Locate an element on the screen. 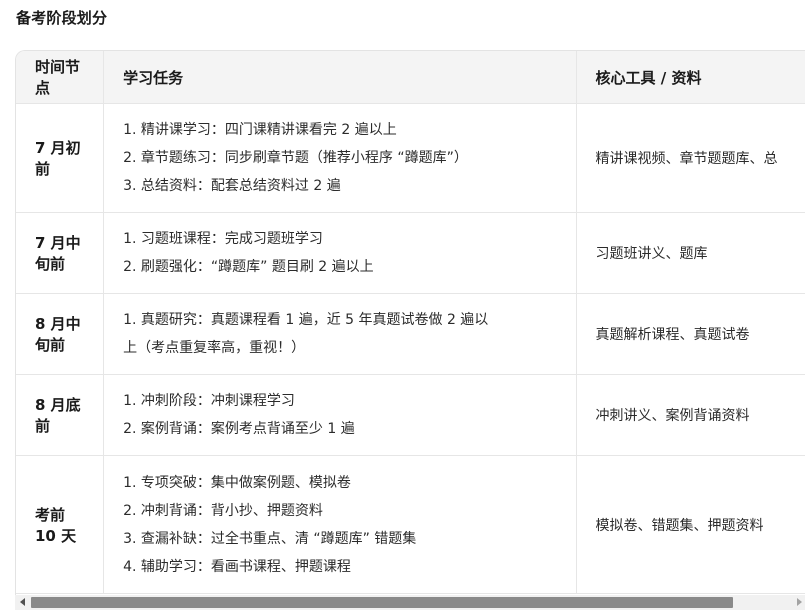 The image size is (805, 612). task-line: 1. 真题研究：真题课程看 1 遍，近 5 年真题试卷做 2 遍以 is located at coordinates (306, 320).